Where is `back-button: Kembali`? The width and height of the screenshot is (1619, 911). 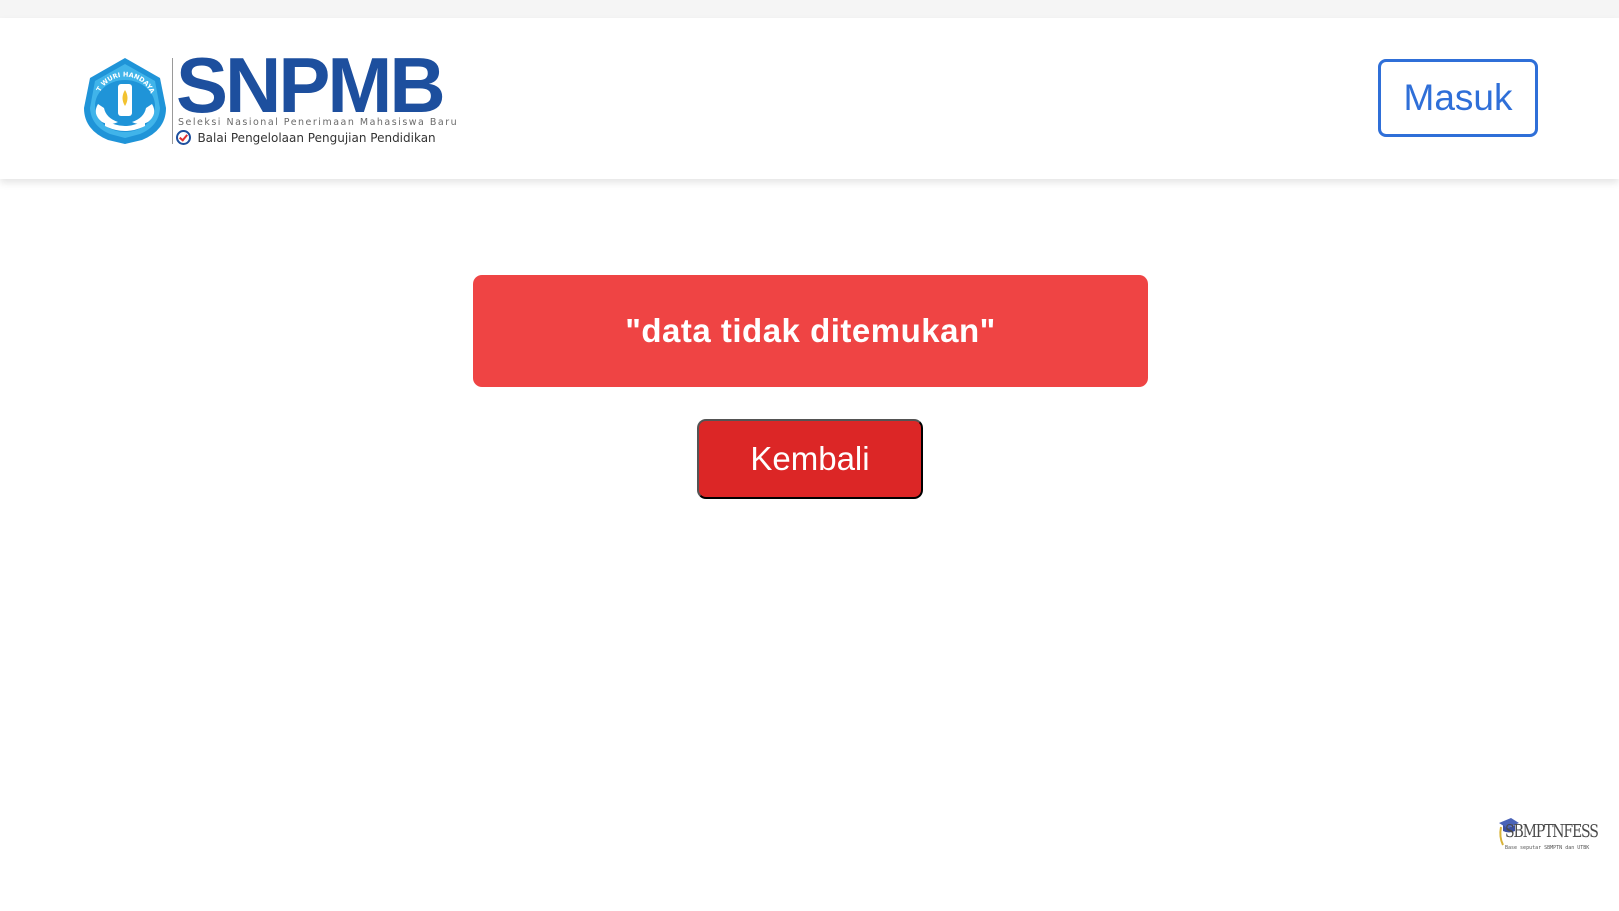
back-button: Kembali is located at coordinates (810, 459).